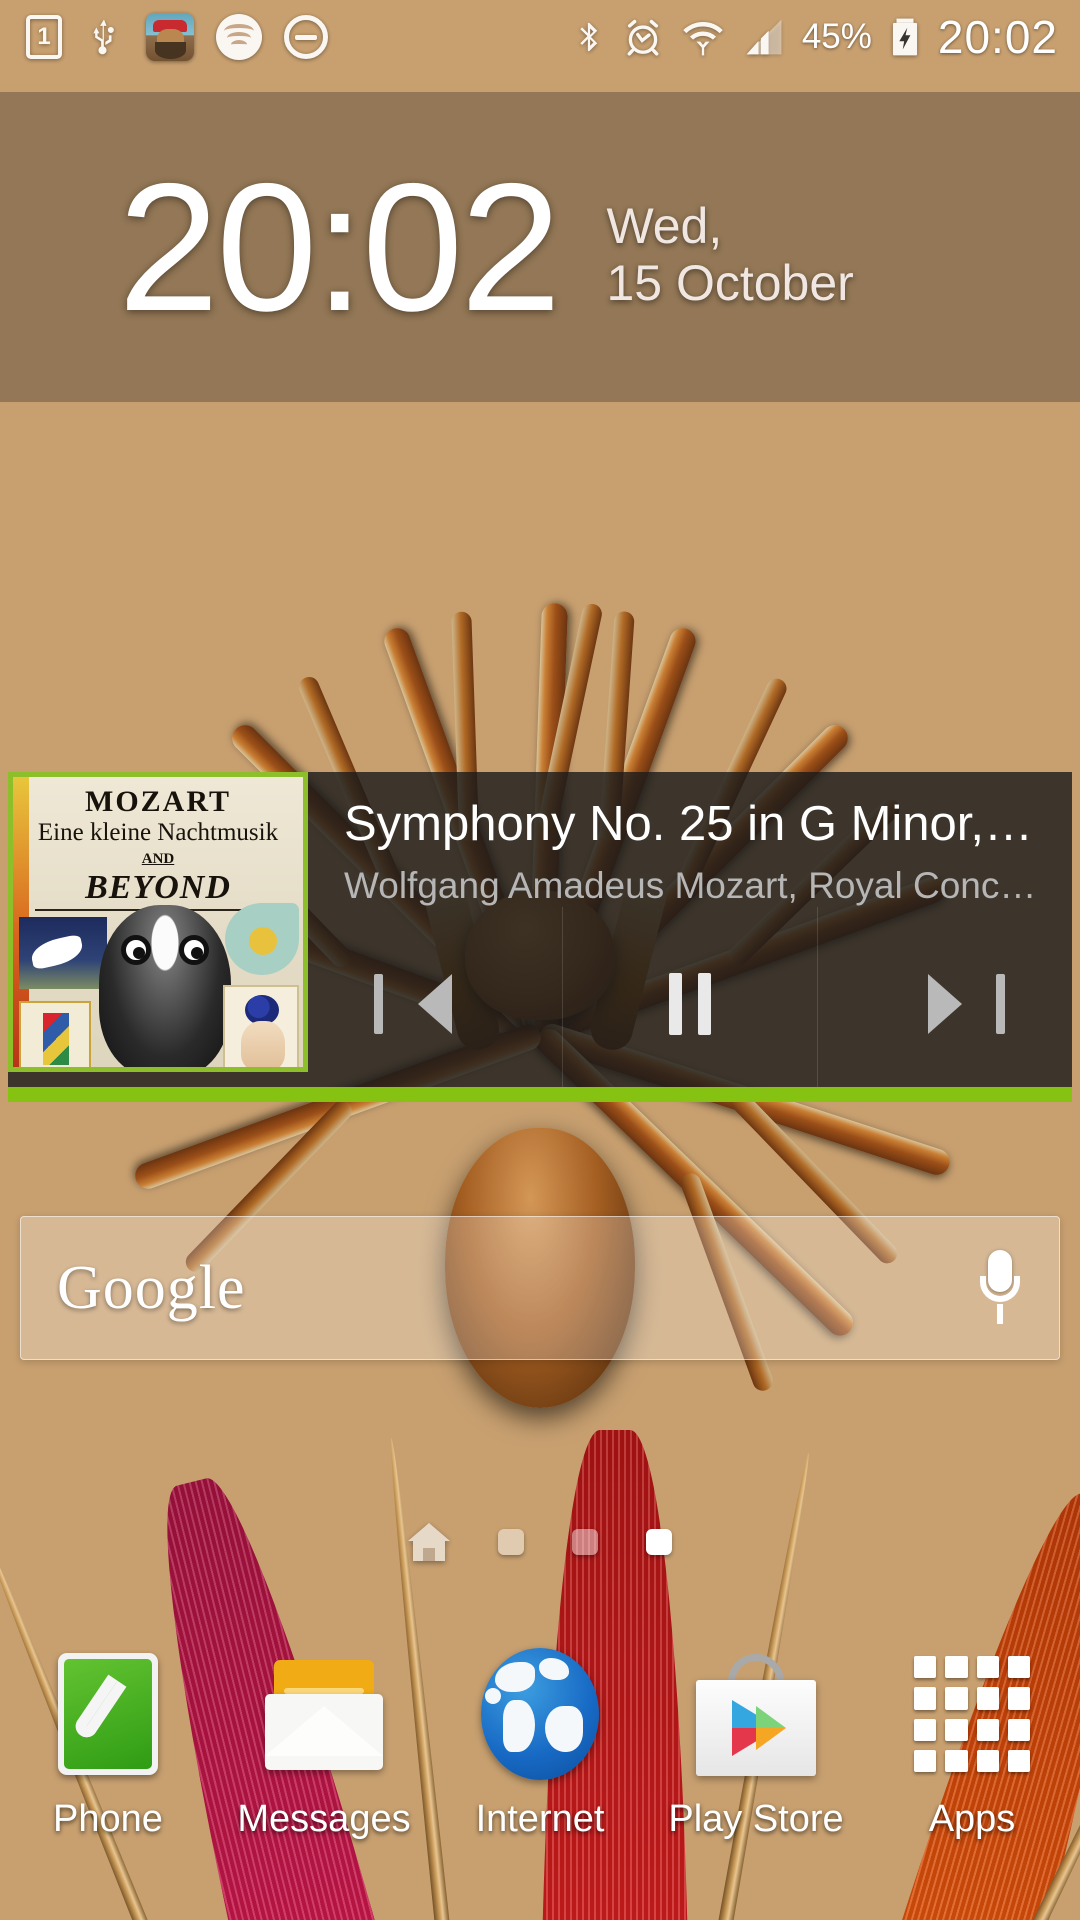  What do you see at coordinates (324, 1714) in the screenshot?
I see `envelope-icon` at bounding box center [324, 1714].